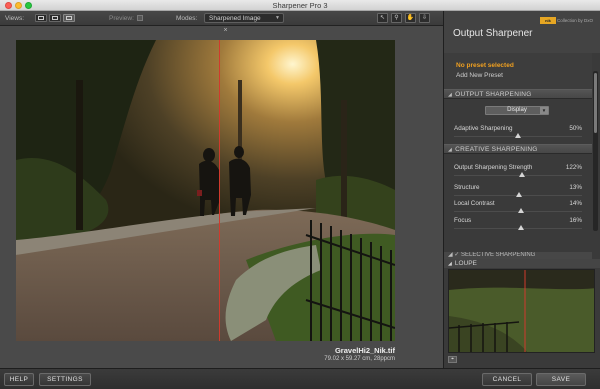  Describe the element at coordinates (219, 190) in the screenshot. I see `split-divider` at that location.